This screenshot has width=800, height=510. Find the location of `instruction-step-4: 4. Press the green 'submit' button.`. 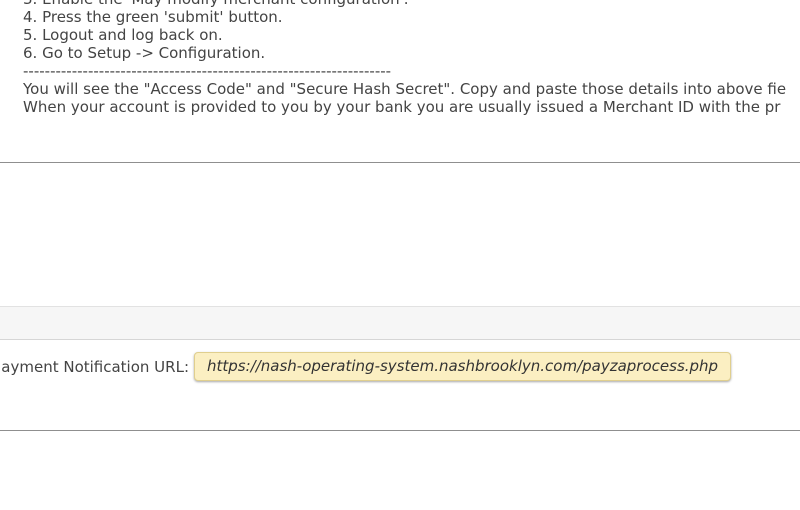

instruction-step-4: 4. Press the green 'submit' button. is located at coordinates (153, 17).